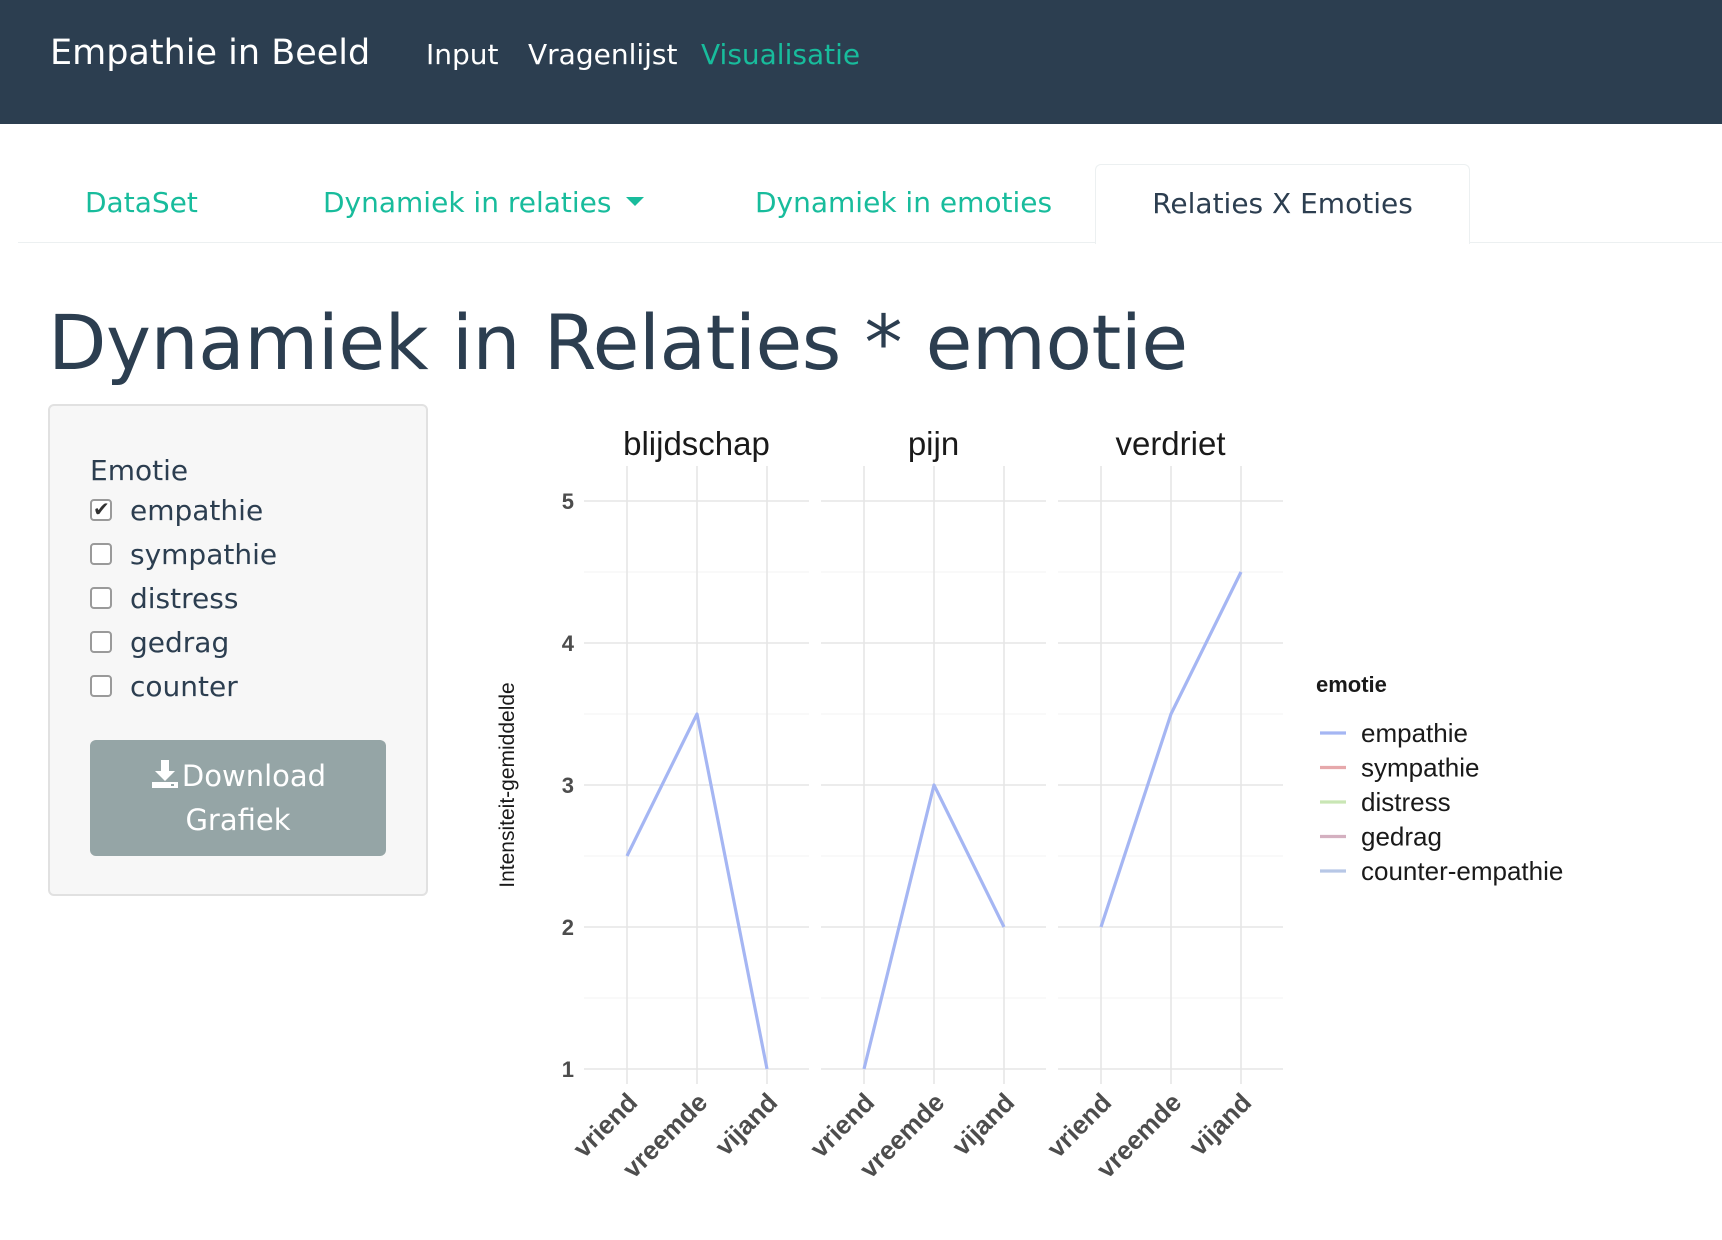 This screenshot has width=1722, height=1240. What do you see at coordinates (238, 798) in the screenshot?
I see `download-grafiek-button: Download Grafiek` at bounding box center [238, 798].